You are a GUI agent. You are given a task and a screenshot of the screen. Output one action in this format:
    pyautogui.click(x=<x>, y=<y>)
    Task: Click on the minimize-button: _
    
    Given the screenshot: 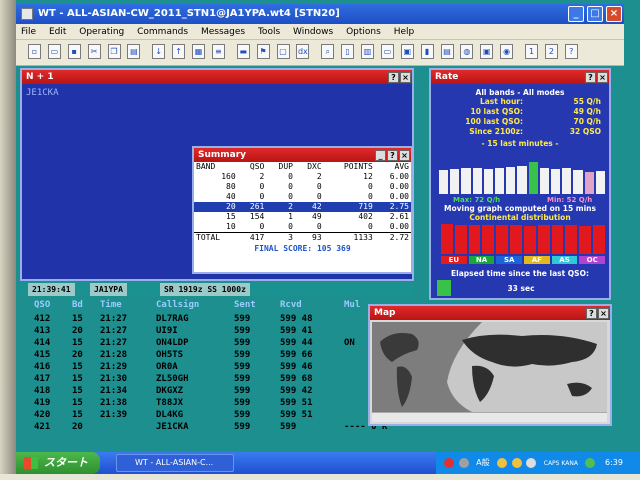 What is the action you would take?
    pyautogui.click(x=576, y=14)
    